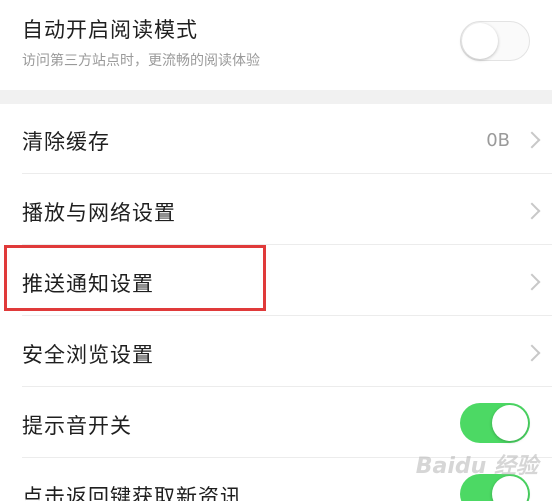 This screenshot has height=501, width=552. Describe the element at coordinates (110, 30) in the screenshot. I see `reading-mode-title: 自动开启阅读模式` at that location.